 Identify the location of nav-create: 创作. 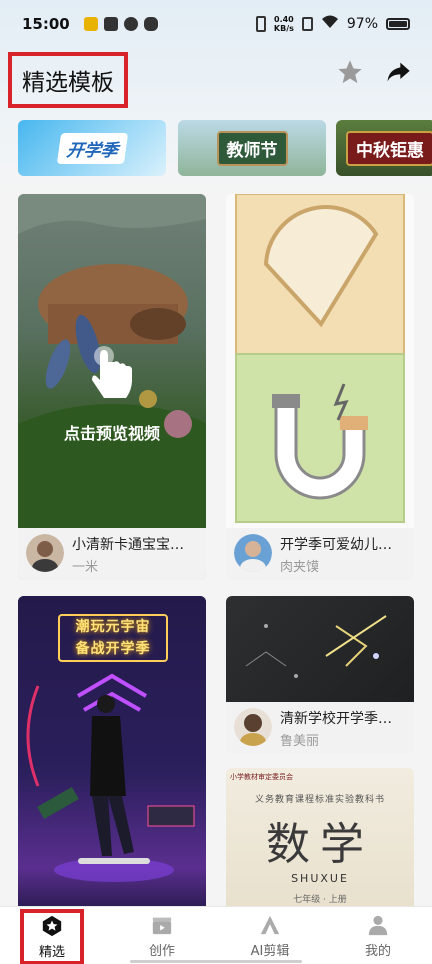
(162, 935).